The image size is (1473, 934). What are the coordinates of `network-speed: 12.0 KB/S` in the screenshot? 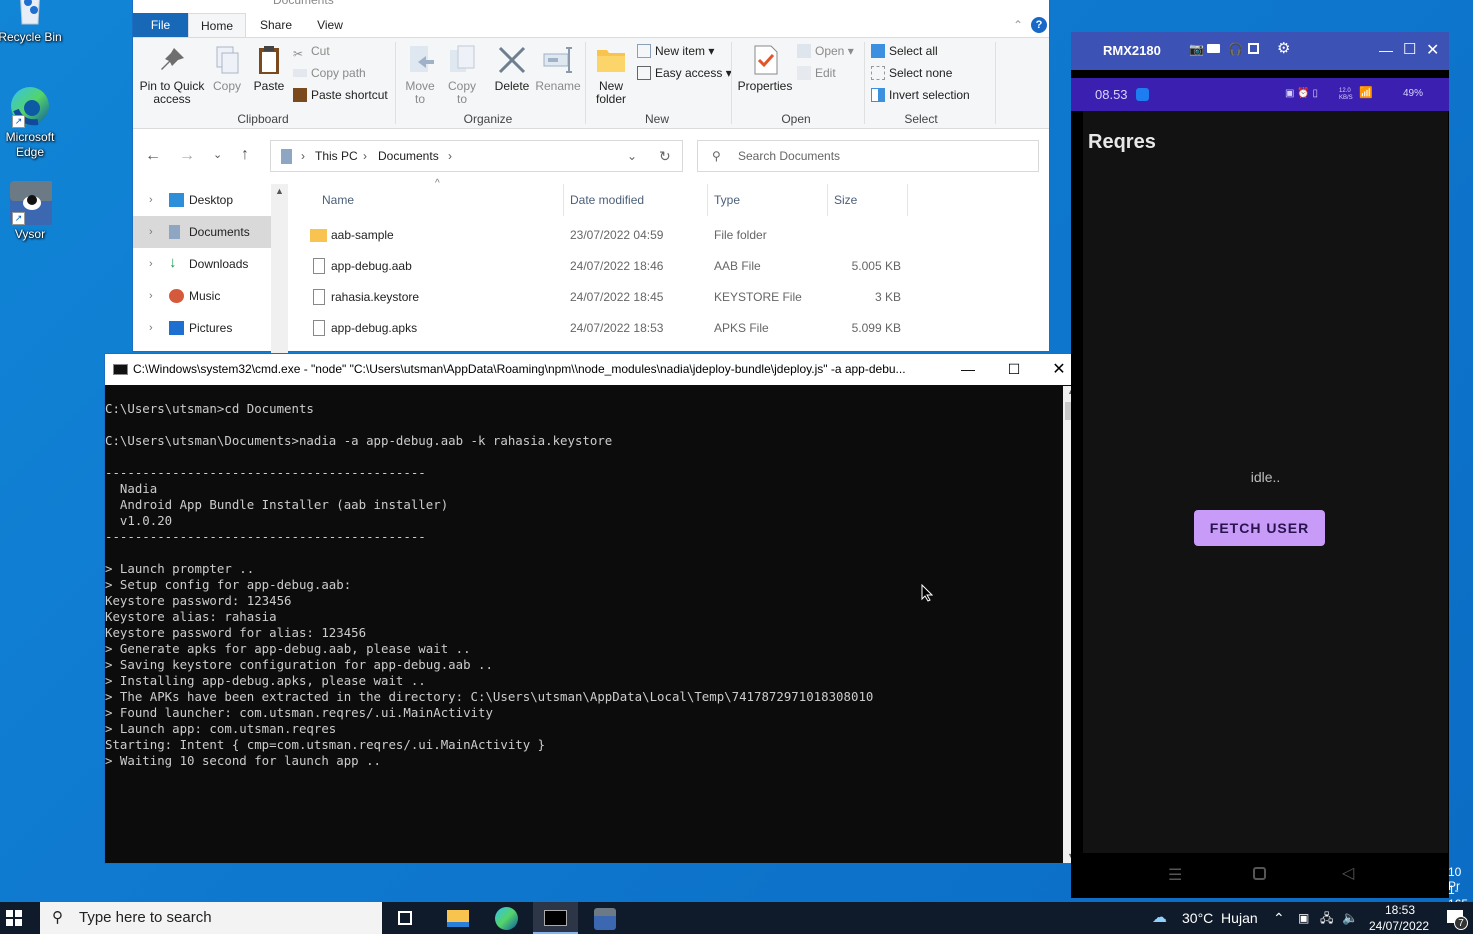 It's located at (1346, 94).